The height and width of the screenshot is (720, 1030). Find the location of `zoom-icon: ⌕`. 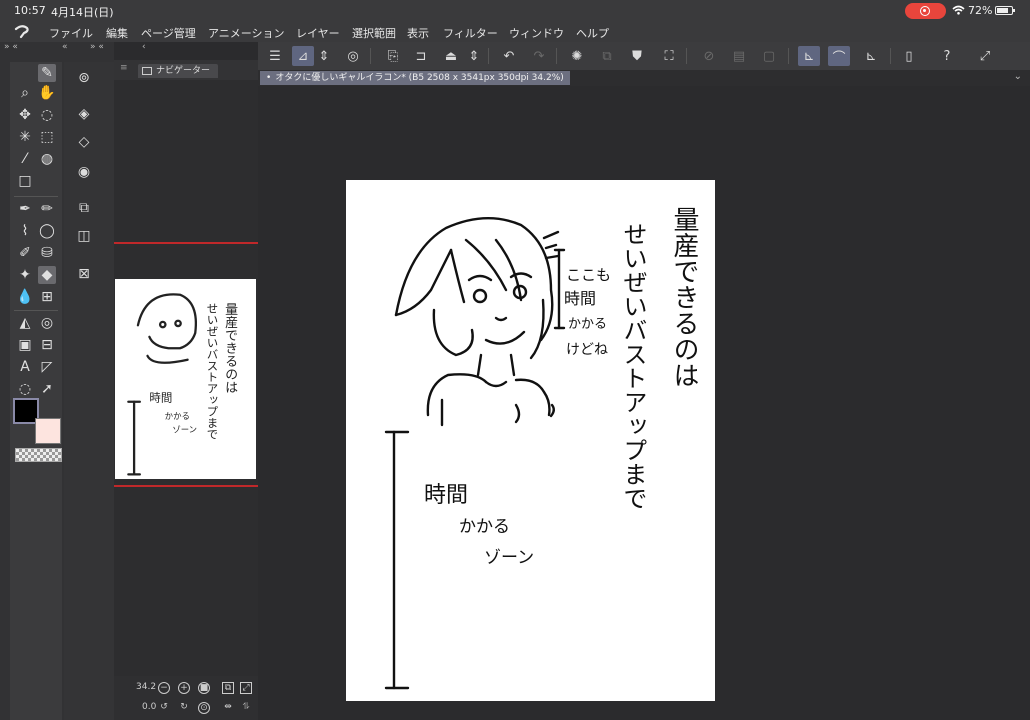

zoom-icon: ⌕ is located at coordinates (25, 93).